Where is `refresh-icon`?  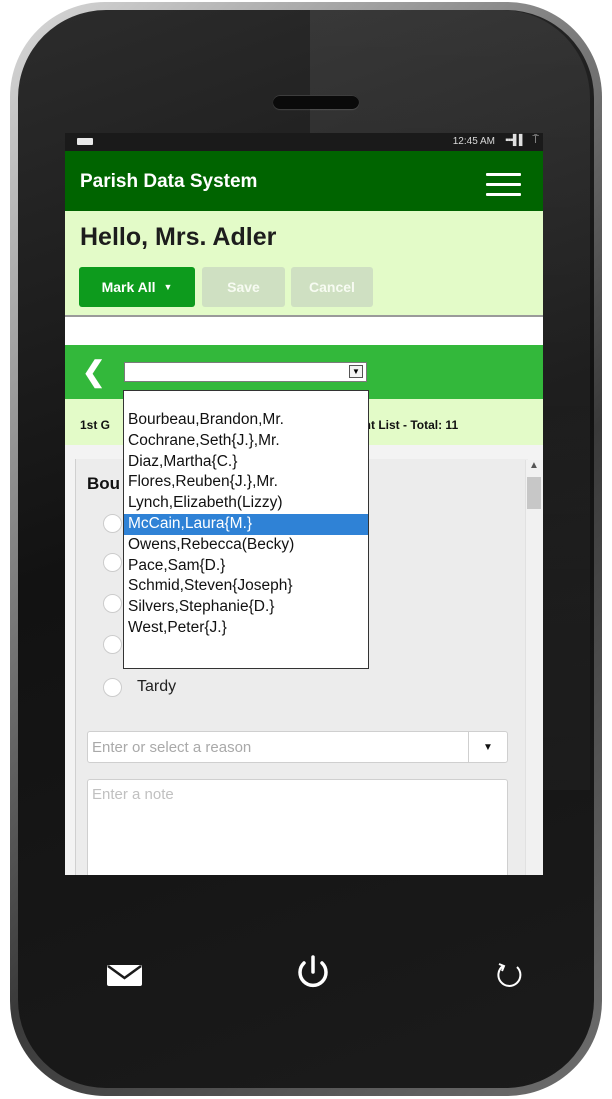
refresh-icon is located at coordinates (509, 975).